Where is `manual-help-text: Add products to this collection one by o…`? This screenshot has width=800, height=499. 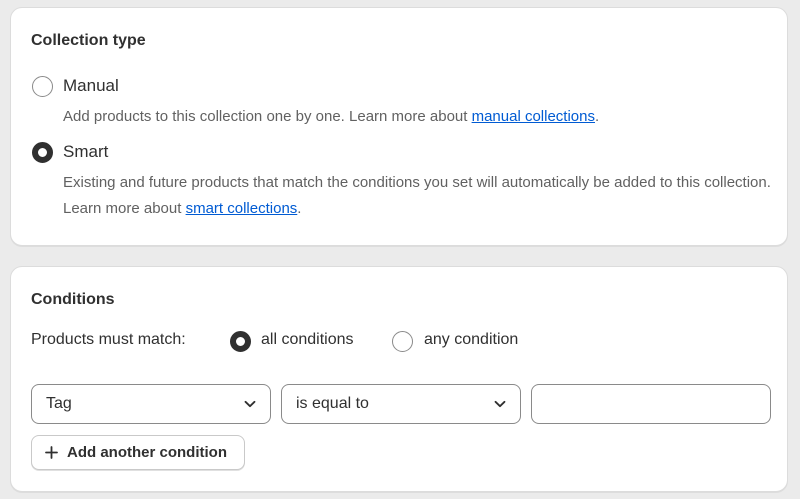 manual-help-text: Add products to this collection one by o… is located at coordinates (419, 117).